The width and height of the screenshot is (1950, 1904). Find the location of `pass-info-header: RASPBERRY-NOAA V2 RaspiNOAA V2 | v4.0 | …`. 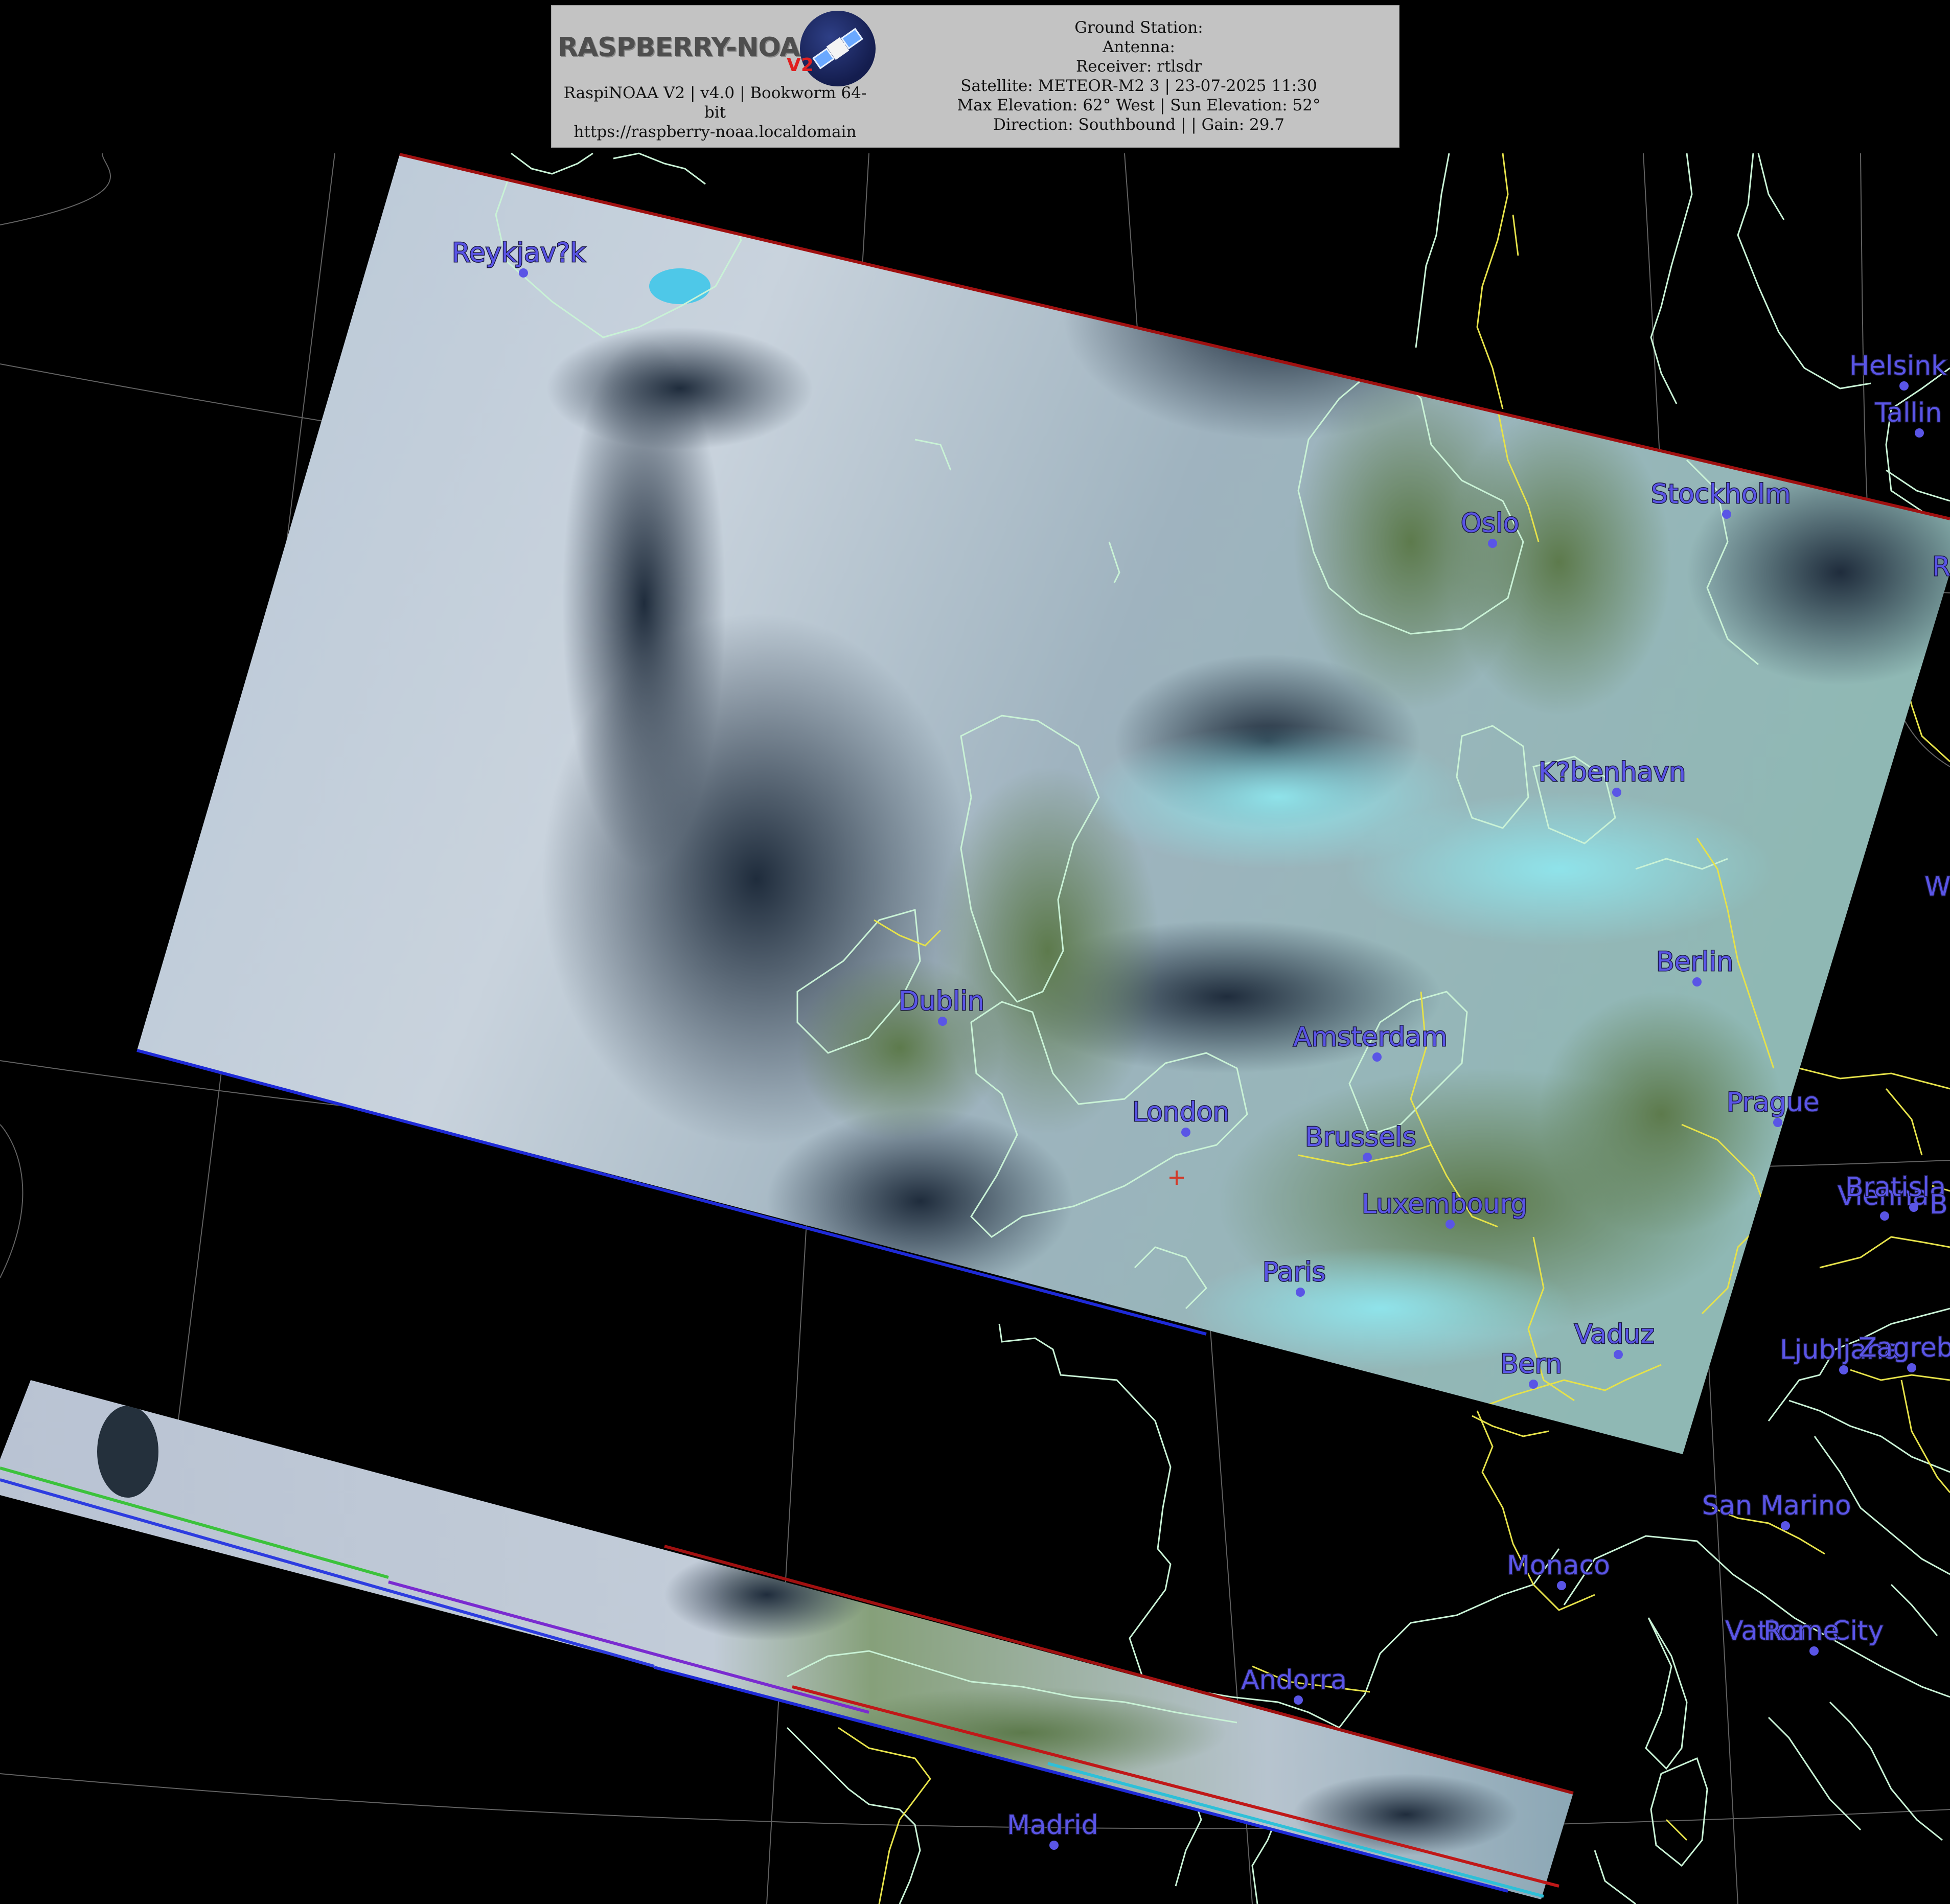

pass-info-header: RASPBERRY-NOAA V2 RaspiNOAA V2 | v4.0 | … is located at coordinates (975, 76).